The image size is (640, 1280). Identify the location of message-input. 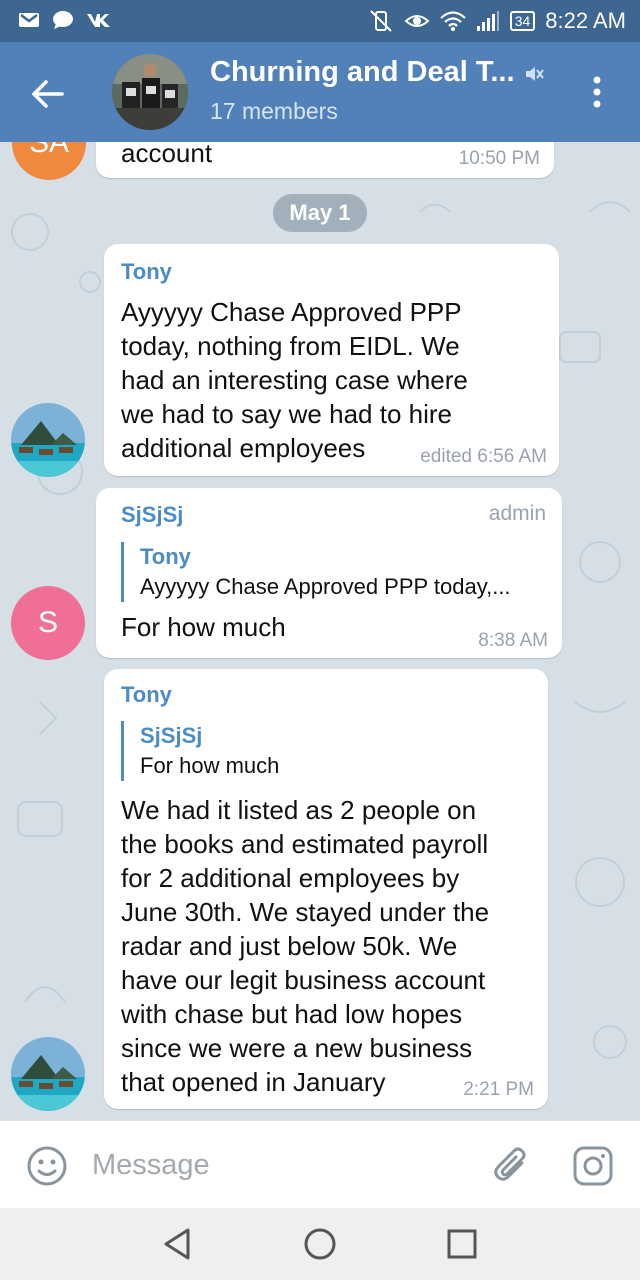
(282, 1165).